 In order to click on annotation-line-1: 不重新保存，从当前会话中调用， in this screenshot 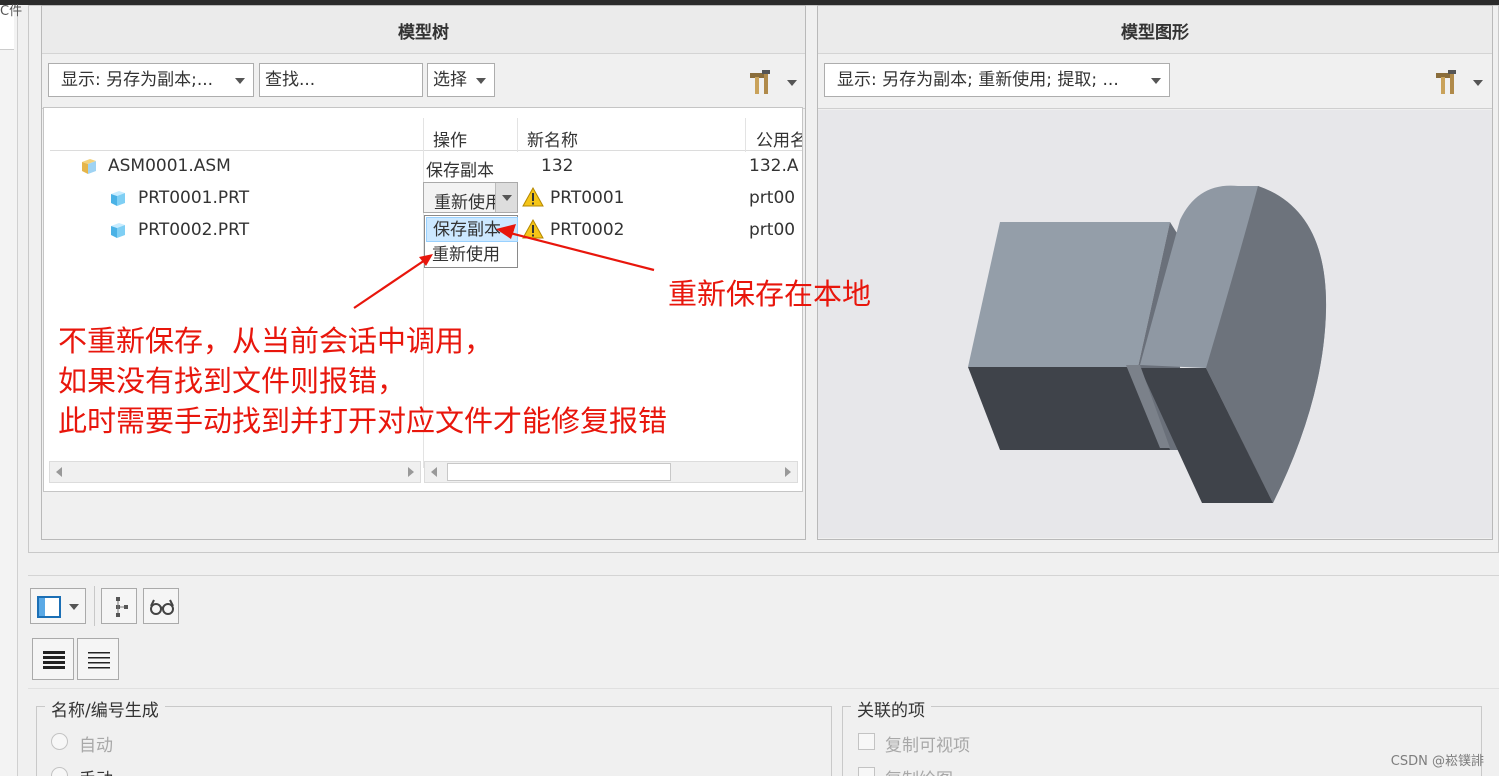, I will do `click(276, 341)`.